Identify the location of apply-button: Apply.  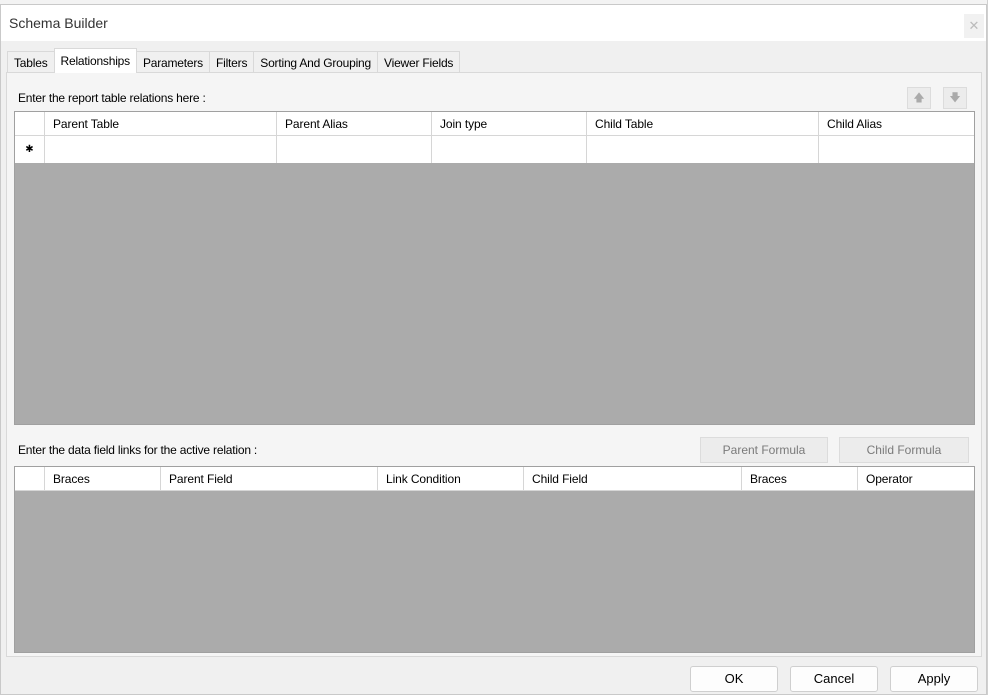
(934, 679).